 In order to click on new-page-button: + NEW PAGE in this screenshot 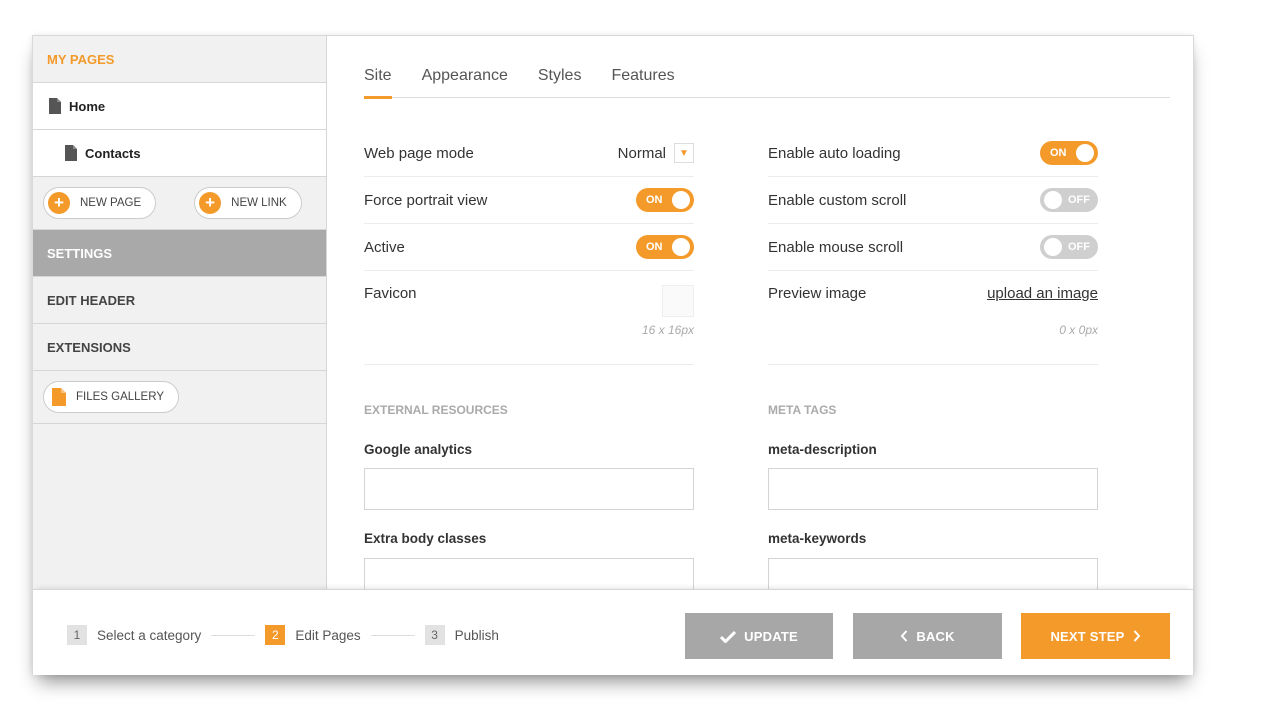, I will do `click(100, 203)`.